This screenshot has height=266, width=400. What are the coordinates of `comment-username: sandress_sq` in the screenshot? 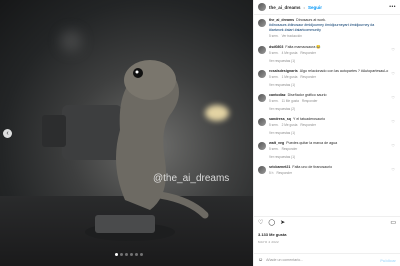 It's located at (280, 119).